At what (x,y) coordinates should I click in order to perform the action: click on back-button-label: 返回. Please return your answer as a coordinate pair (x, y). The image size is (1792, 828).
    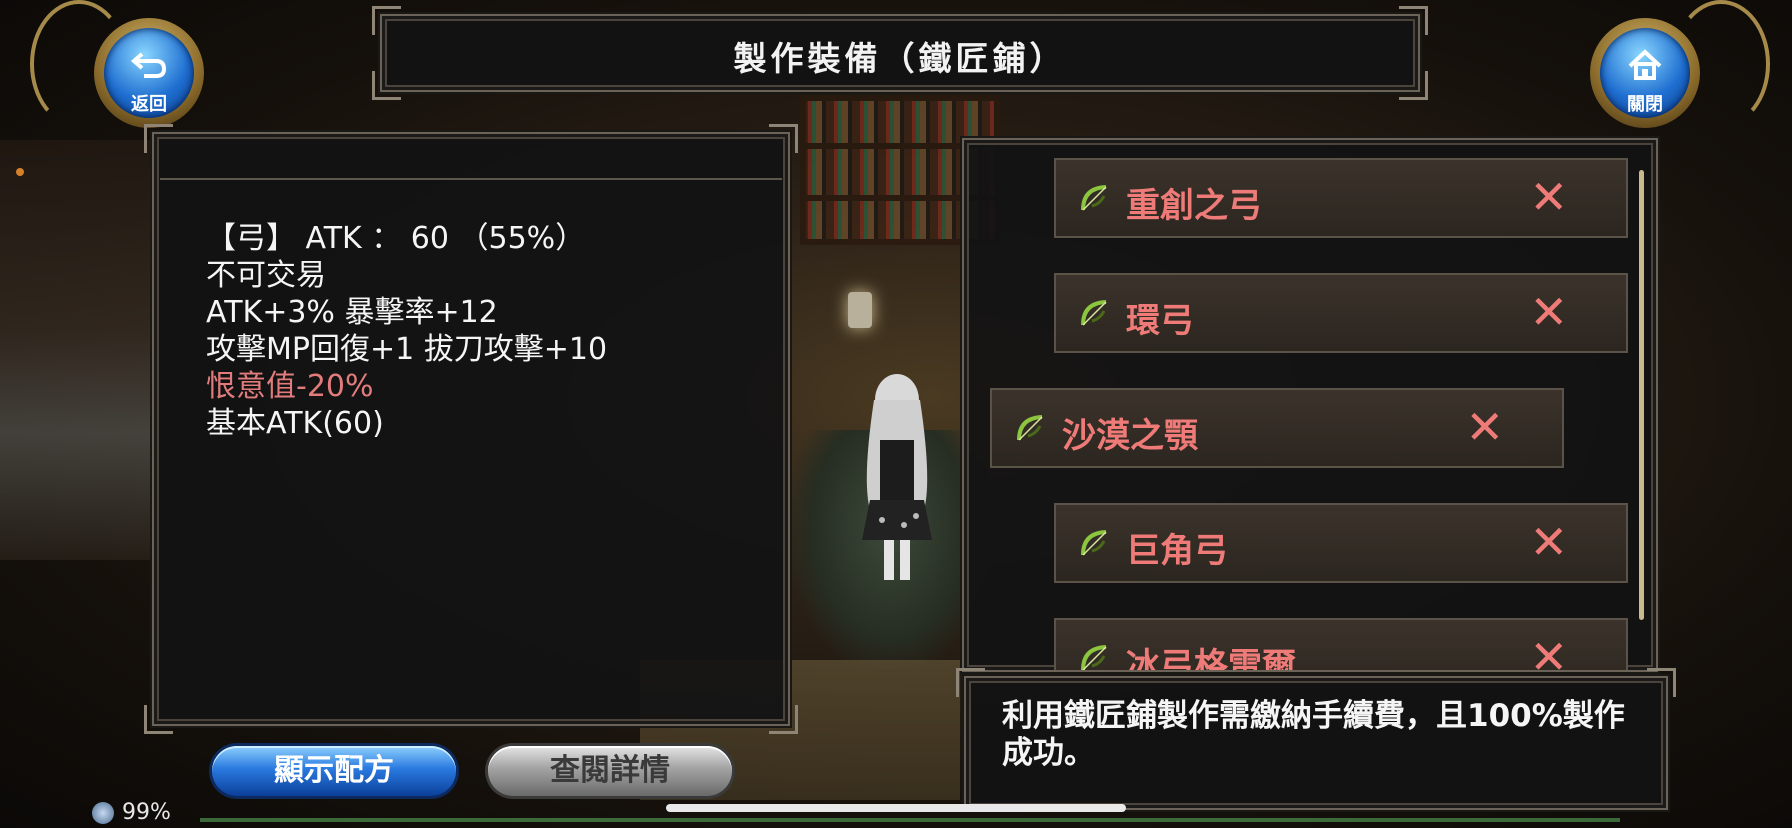
    Looking at the image, I should click on (149, 104).